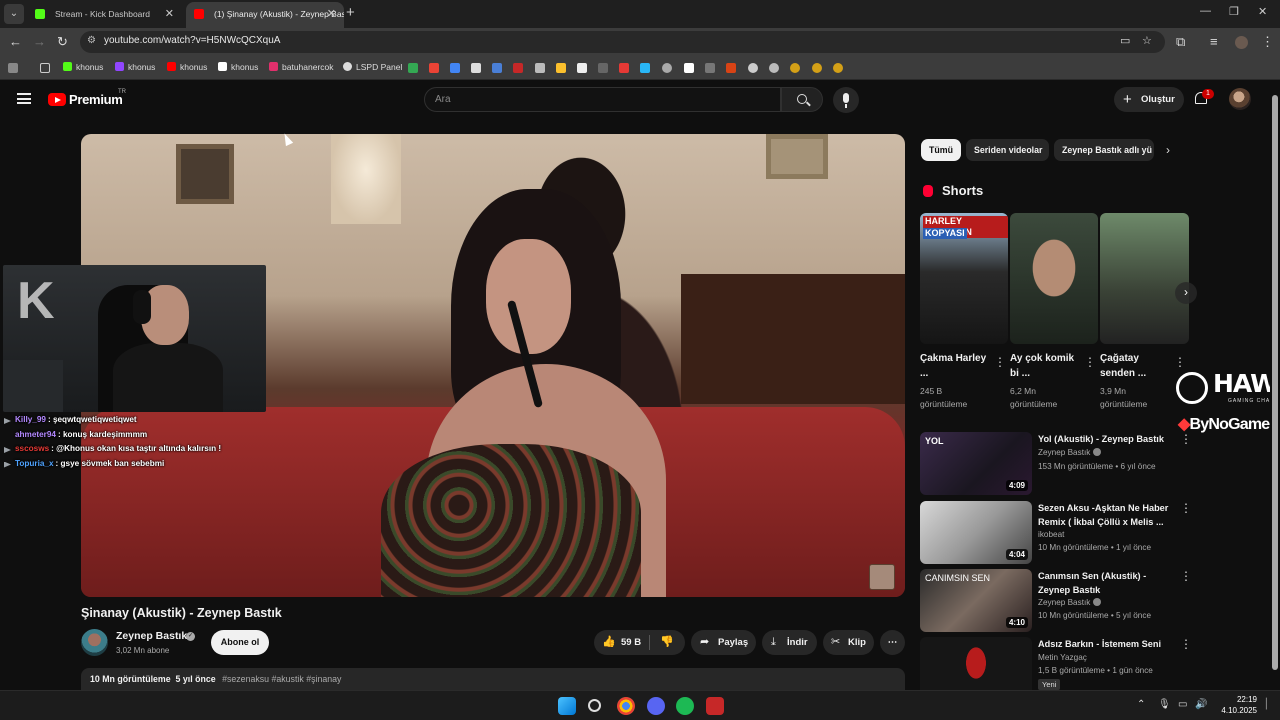 The image size is (1280, 720). Describe the element at coordinates (94, 642) in the screenshot. I see `channel-avatar` at that location.